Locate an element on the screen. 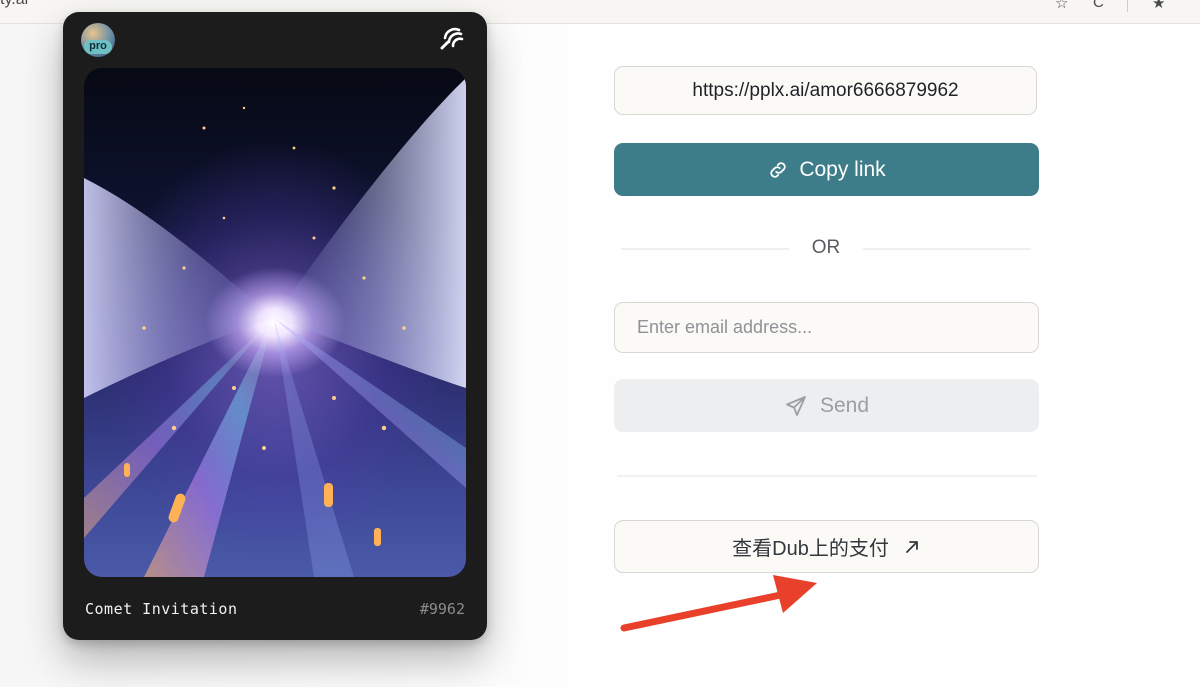 The image size is (1200, 687). email-field is located at coordinates (826, 327).